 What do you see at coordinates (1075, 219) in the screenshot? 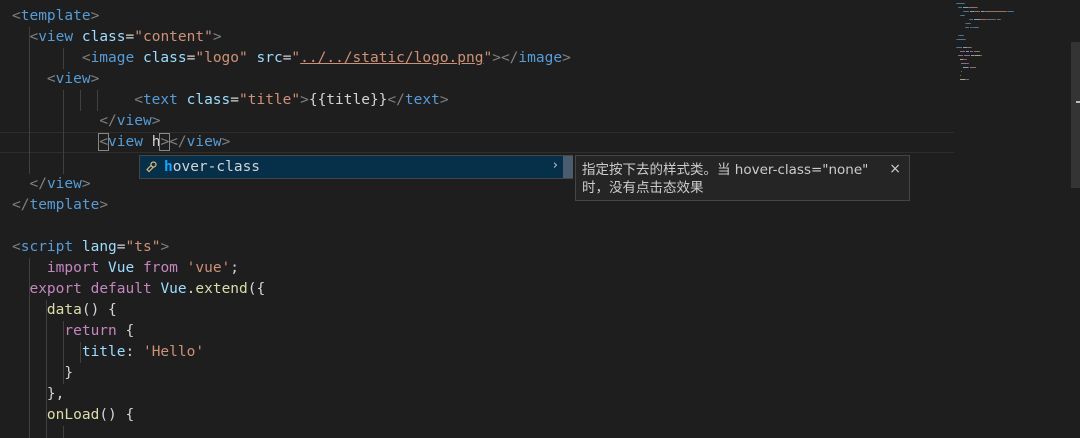
I see `vertical-scrollbar` at bounding box center [1075, 219].